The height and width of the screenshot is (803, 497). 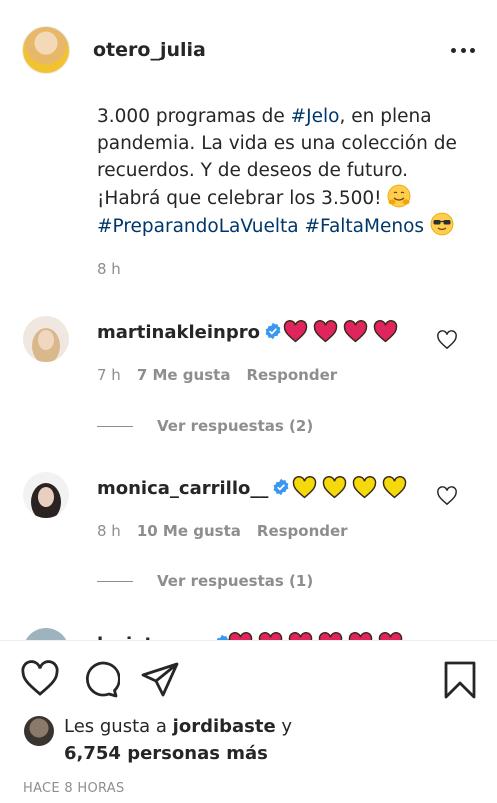 I want to click on commenter-username-text: martinakleinpro, so click(x=178, y=332).